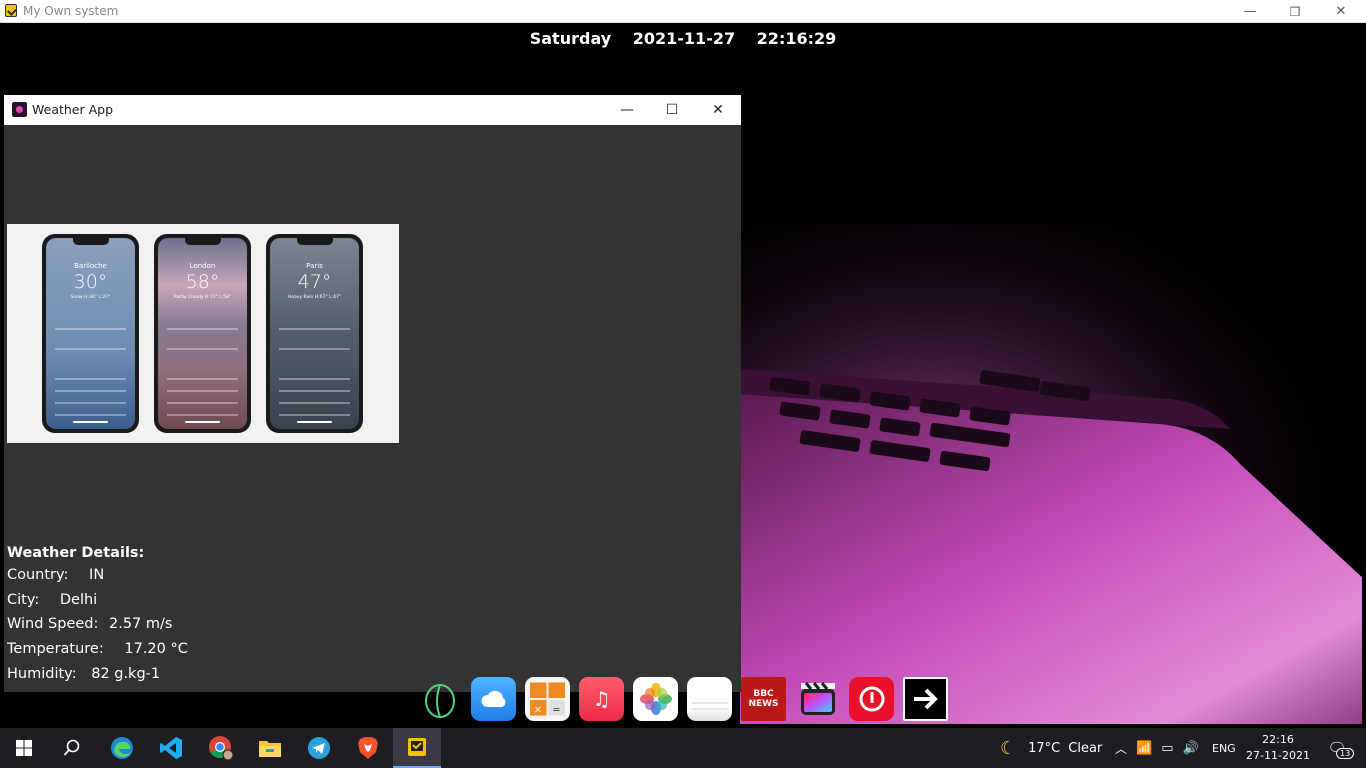  I want to click on outer-window-titlebar: My Own system — ❐ ✕, so click(683, 11).